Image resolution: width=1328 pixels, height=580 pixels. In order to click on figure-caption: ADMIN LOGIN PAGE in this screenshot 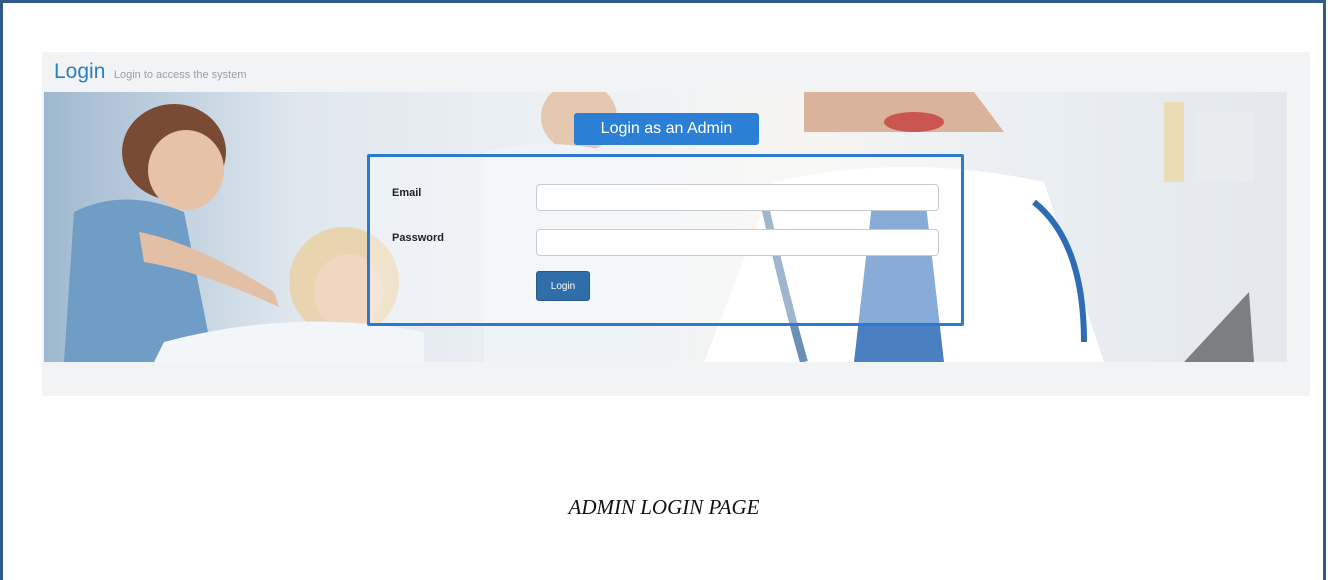, I will do `click(664, 507)`.